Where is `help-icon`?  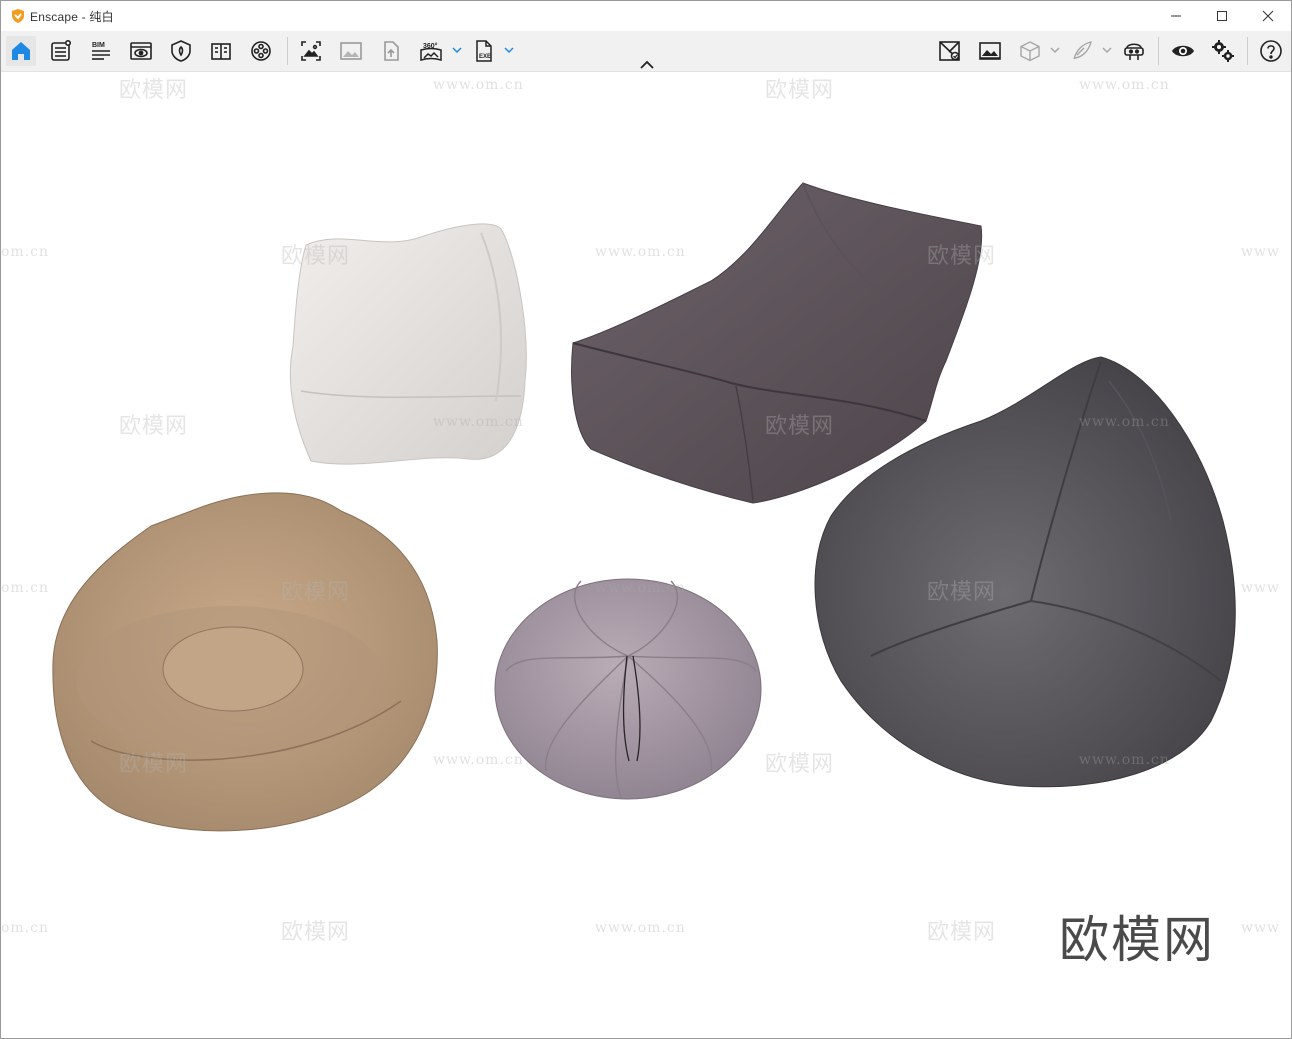 help-icon is located at coordinates (1271, 51).